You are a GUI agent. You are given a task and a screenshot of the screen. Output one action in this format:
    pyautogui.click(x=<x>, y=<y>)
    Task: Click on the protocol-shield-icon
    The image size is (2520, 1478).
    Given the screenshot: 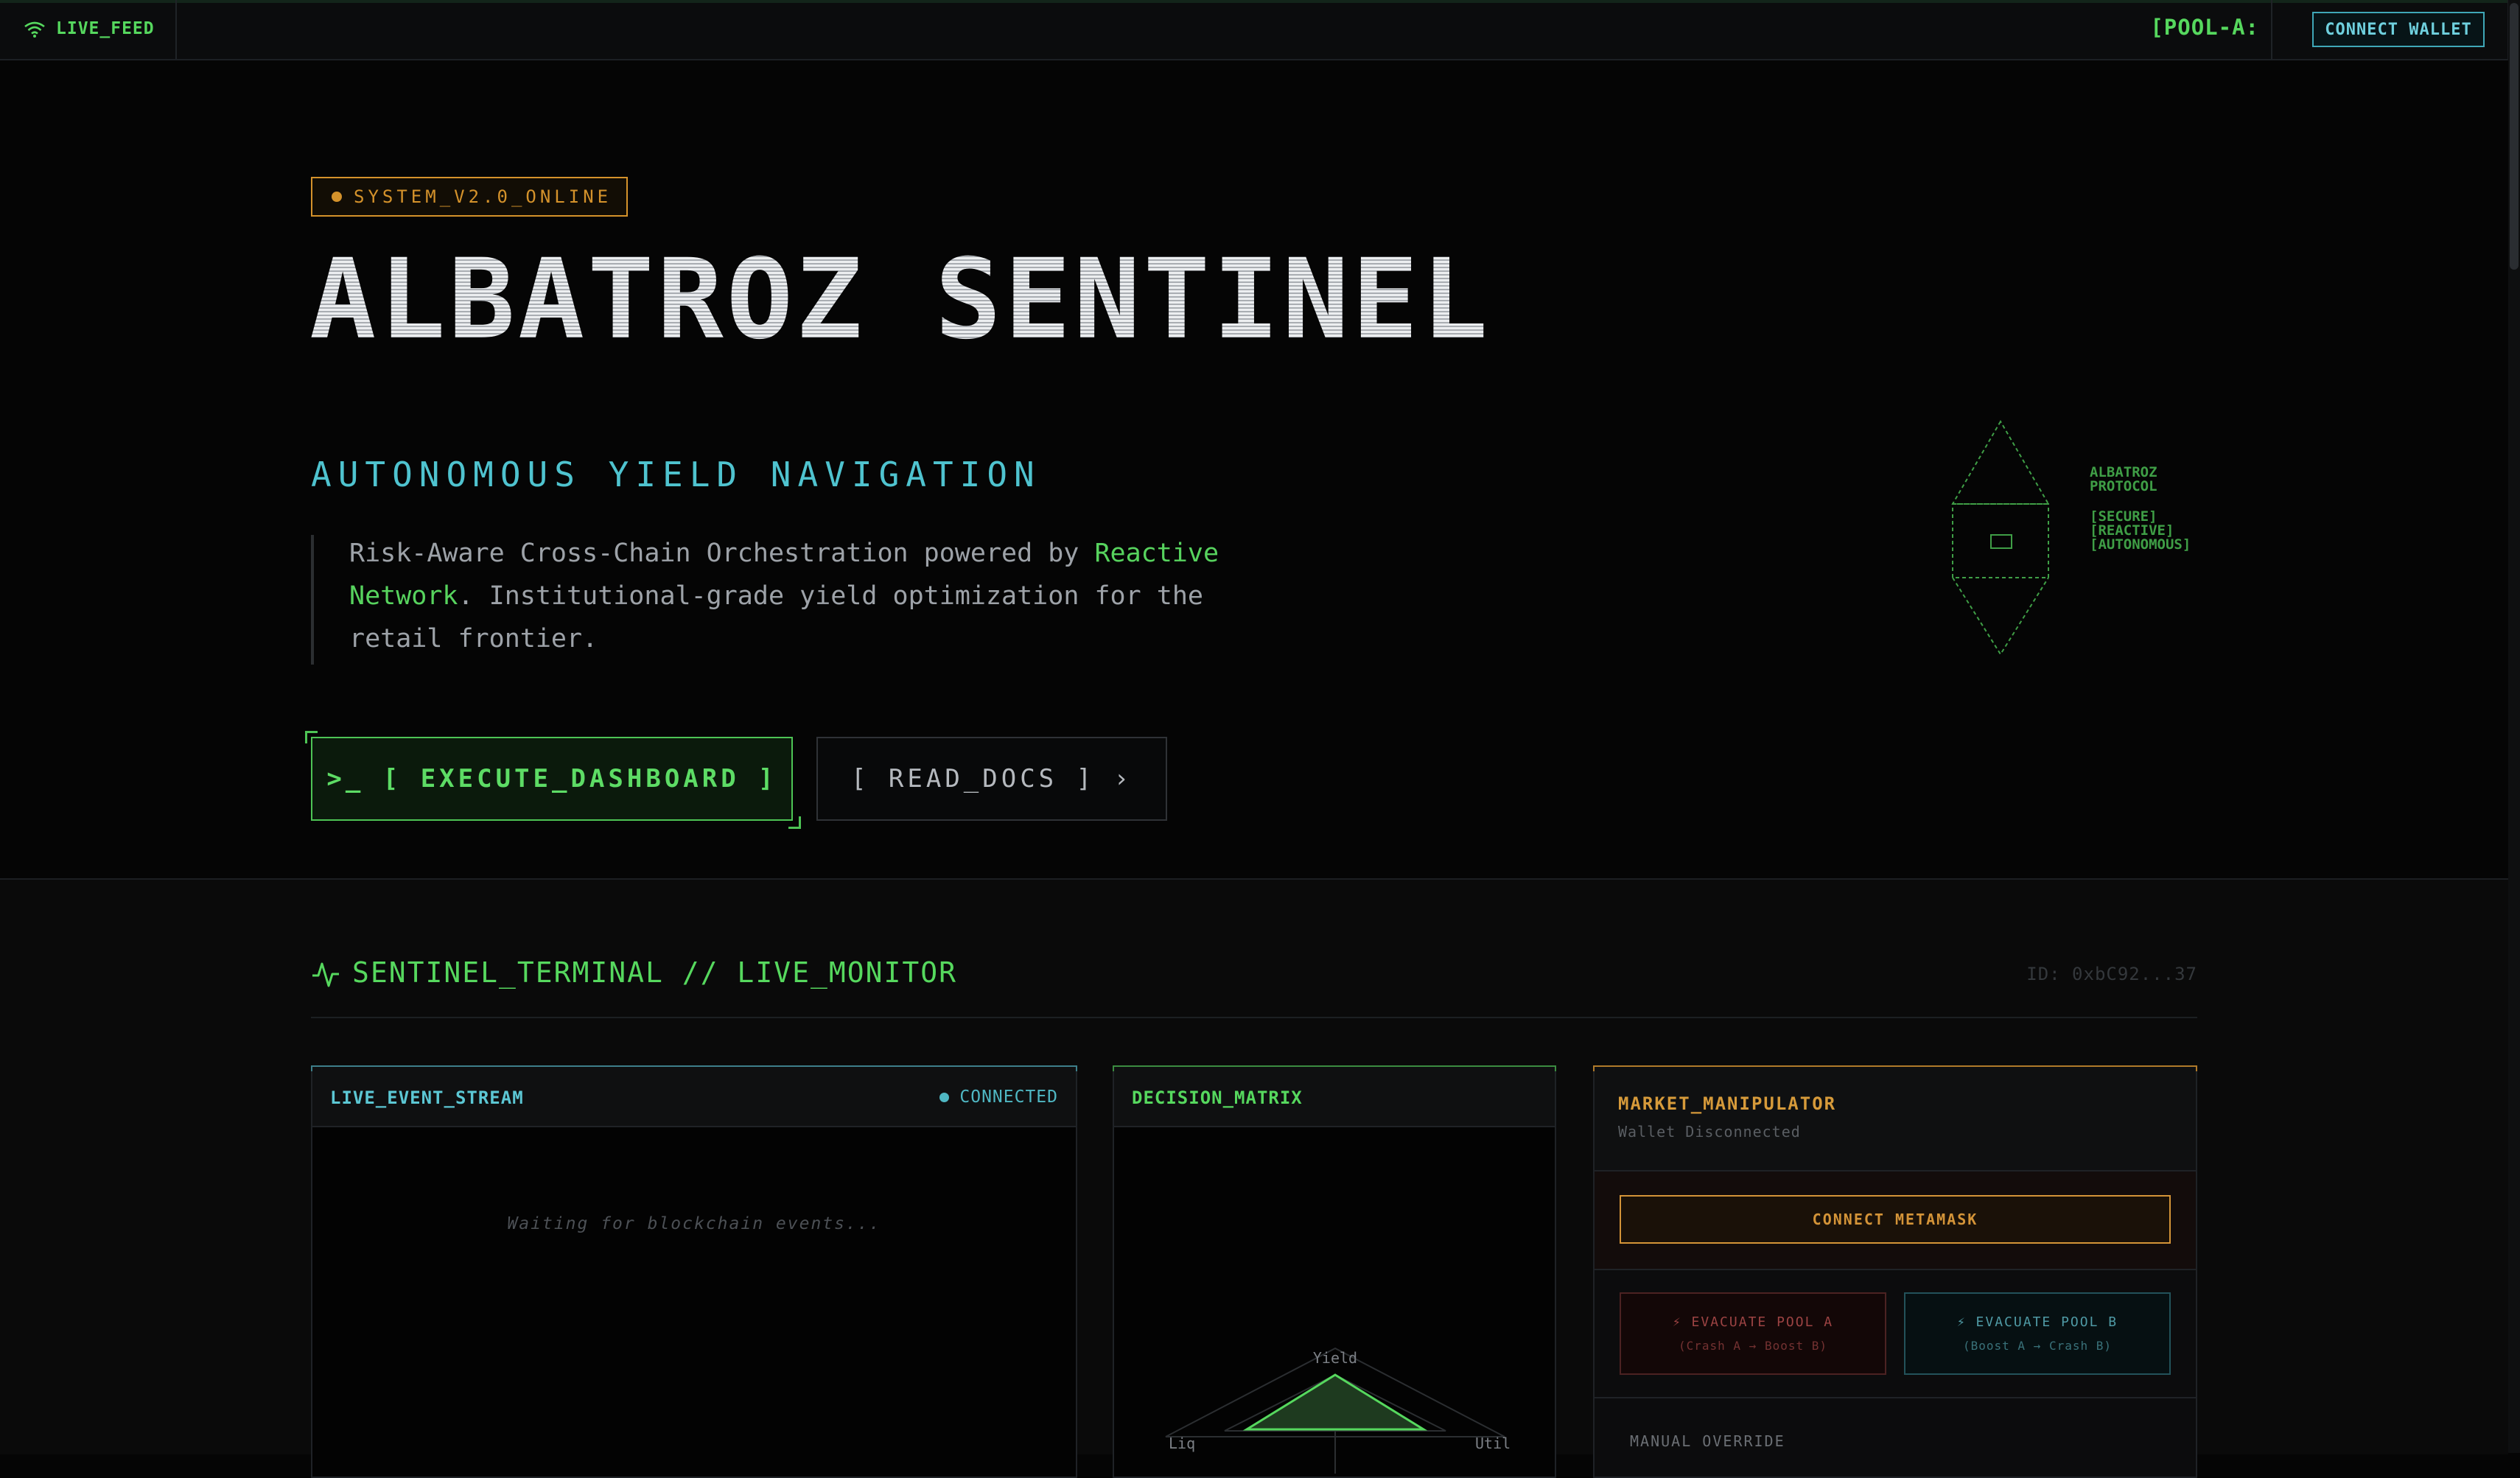 What is the action you would take?
    pyautogui.click(x=2000, y=538)
    